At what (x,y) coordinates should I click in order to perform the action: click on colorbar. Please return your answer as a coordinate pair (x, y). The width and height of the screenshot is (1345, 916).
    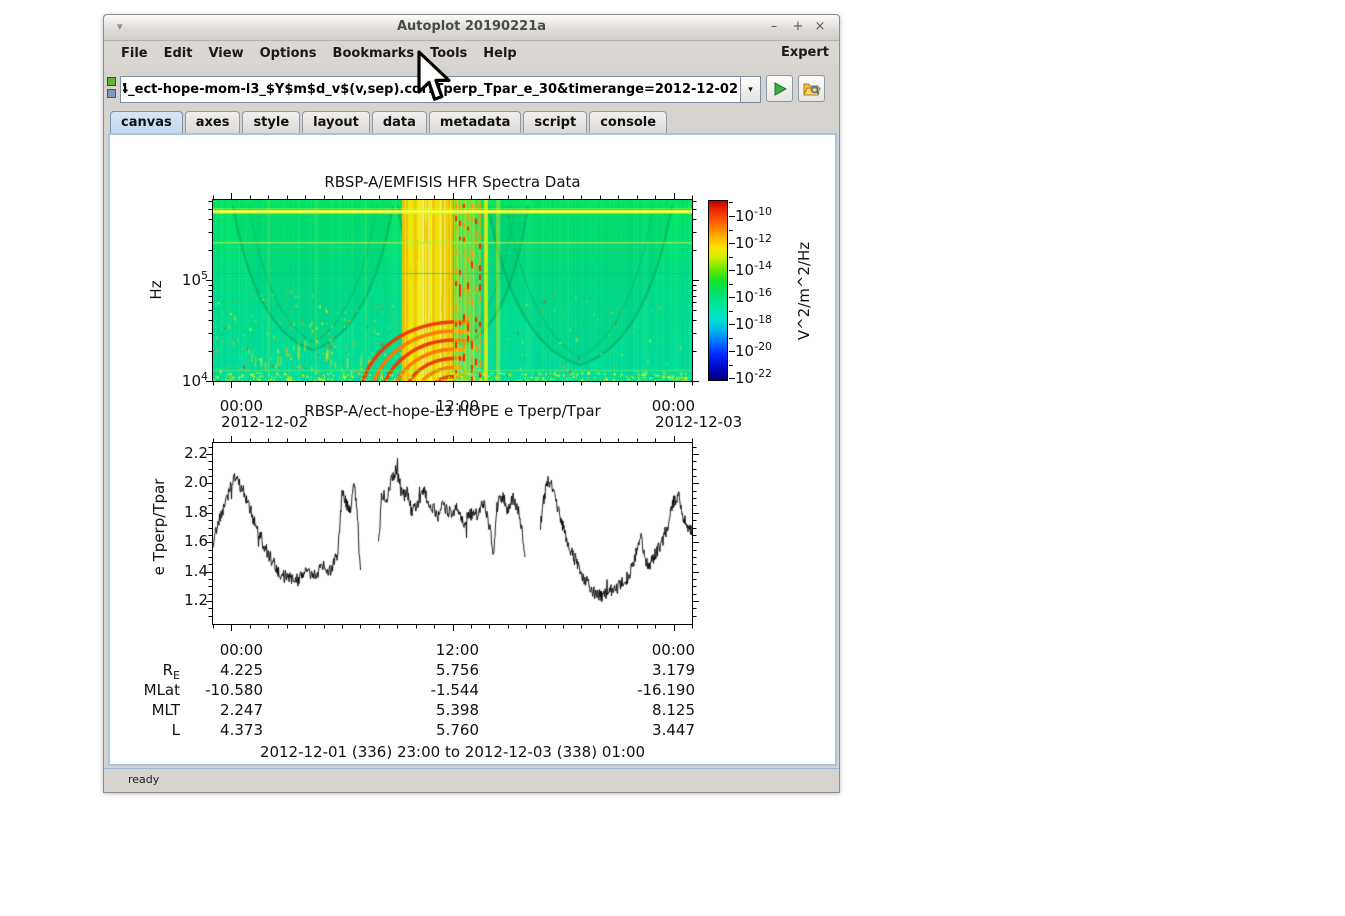
    Looking at the image, I should click on (718, 290).